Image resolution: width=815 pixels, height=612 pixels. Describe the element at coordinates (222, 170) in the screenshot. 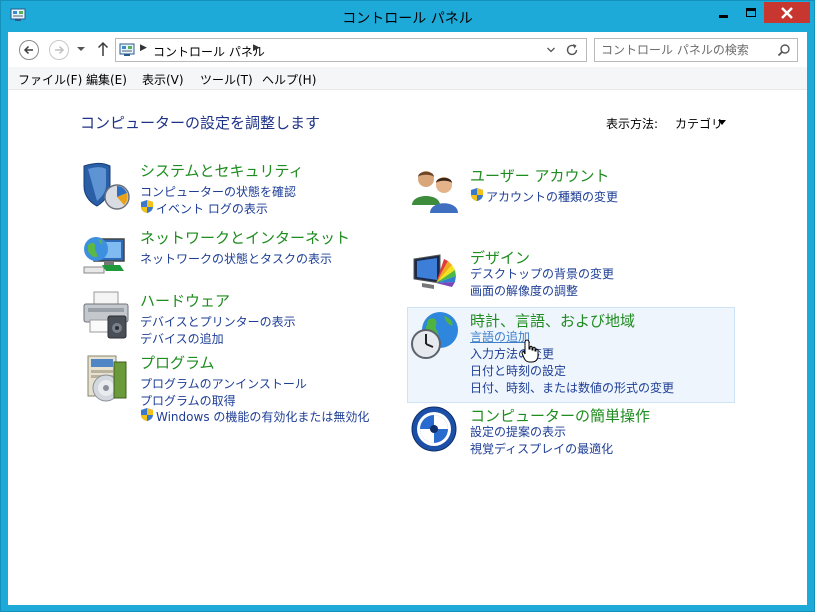

I see `category-system-security-title: システムとセキュリティ` at that location.